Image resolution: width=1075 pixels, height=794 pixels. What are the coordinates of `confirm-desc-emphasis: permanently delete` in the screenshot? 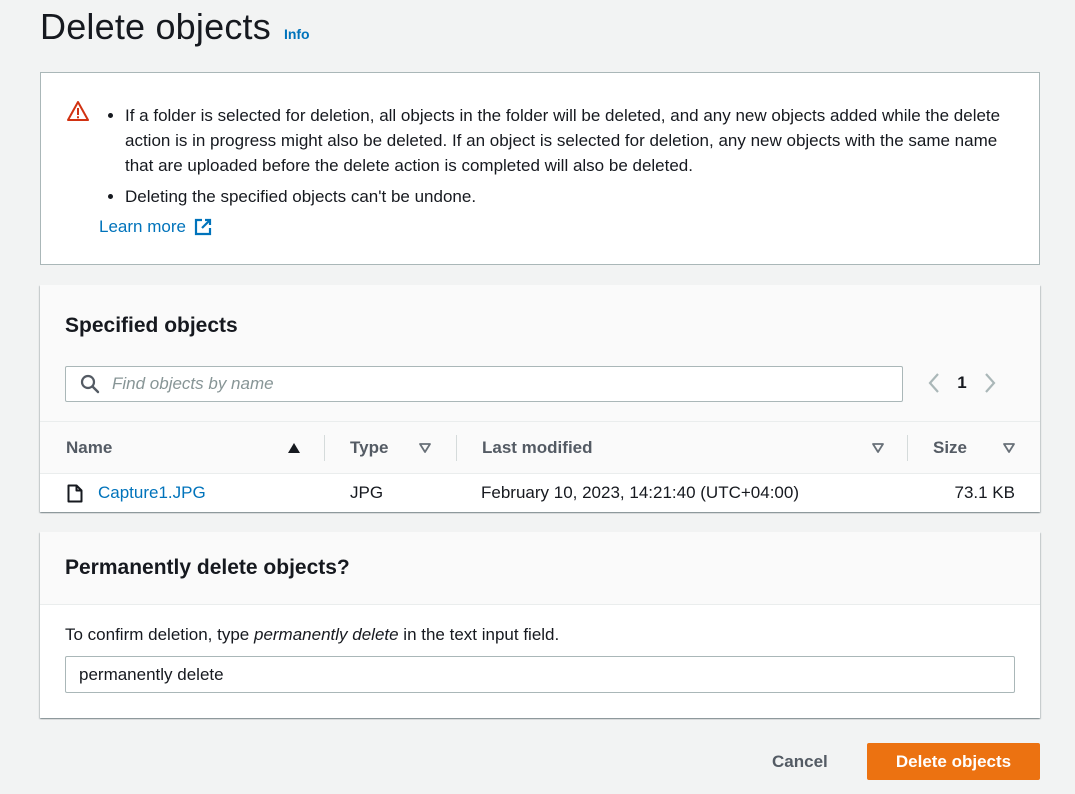 It's located at (326, 634).